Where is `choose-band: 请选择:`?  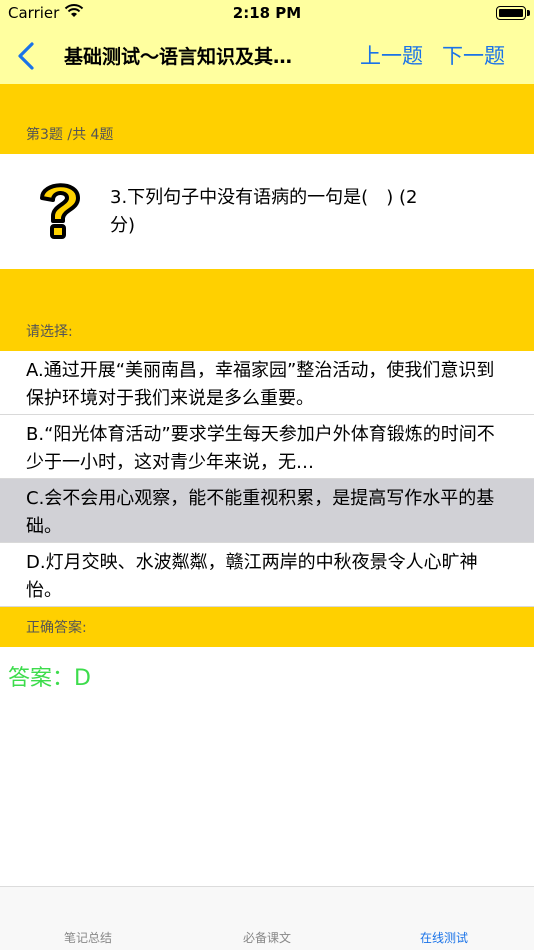
choose-band: 请选择: is located at coordinates (267, 310).